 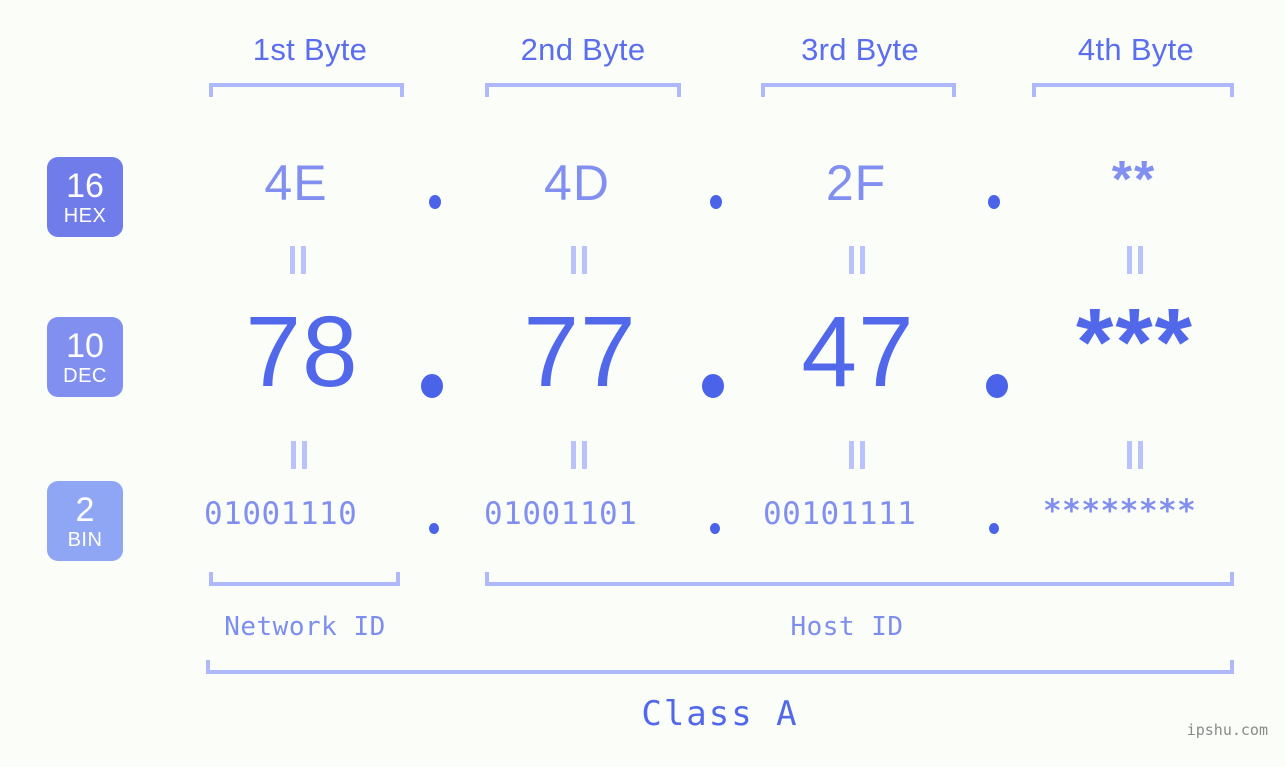 What do you see at coordinates (577, 183) in the screenshot?
I see `hex-byte-2: 4D` at bounding box center [577, 183].